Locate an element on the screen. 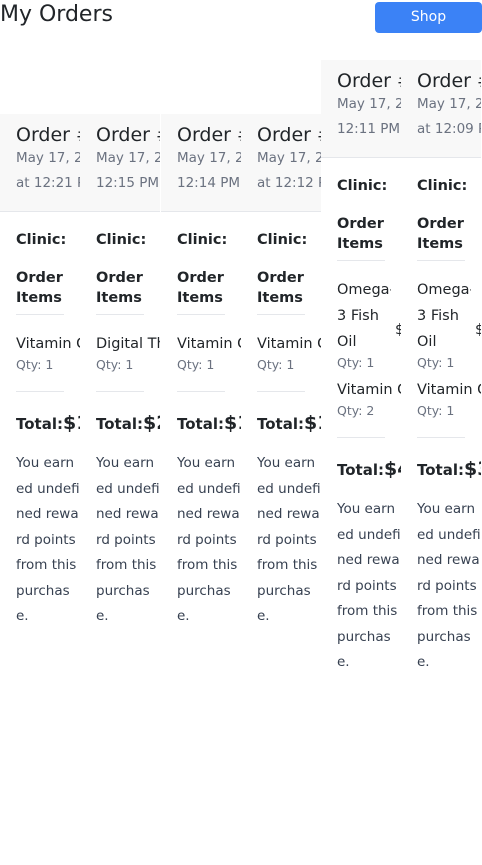 This screenshot has width=482, height=865. item-name: Digital Thermometer is located at coordinates (128, 344).